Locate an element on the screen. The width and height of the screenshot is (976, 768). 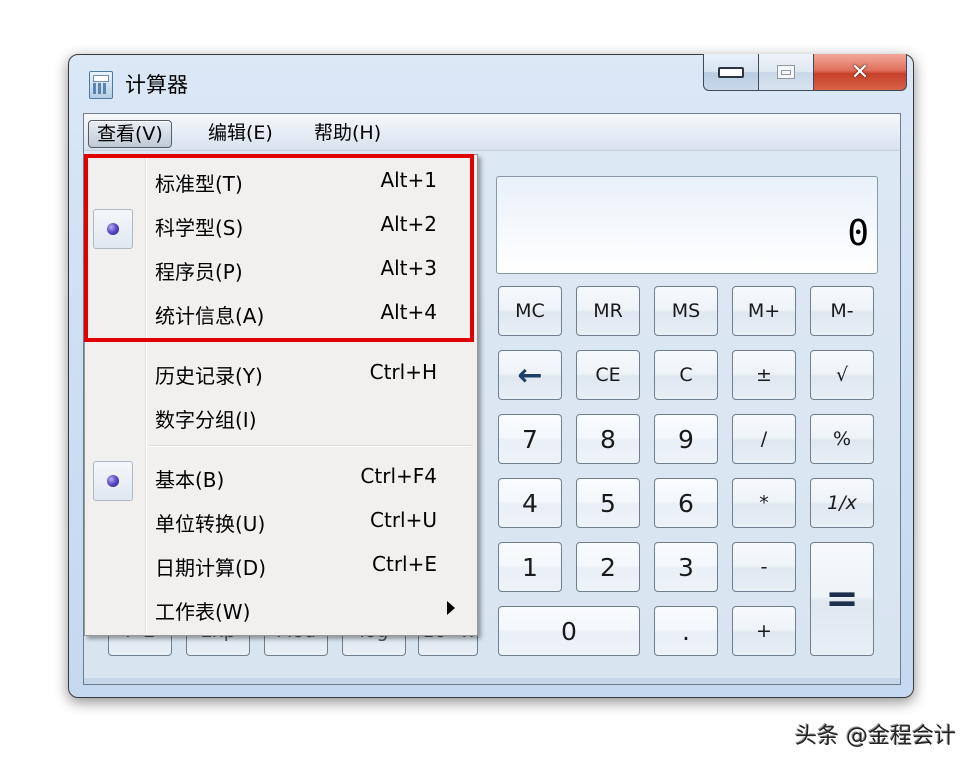
menu-item-label: 工作表(W) is located at coordinates (203, 612).